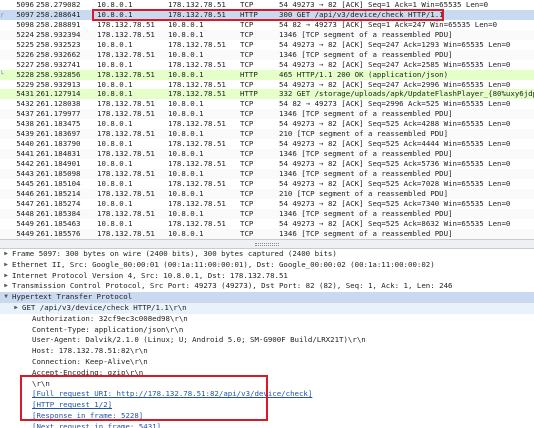  I want to click on detail-row: [Next request in frame: 5431], so click(267, 425).